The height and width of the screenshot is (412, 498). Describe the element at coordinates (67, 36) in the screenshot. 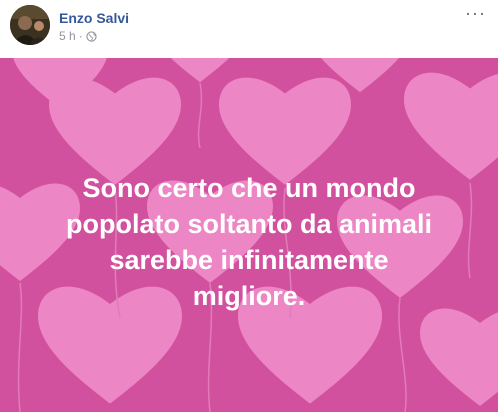

I see `timestamp: 5 h` at that location.